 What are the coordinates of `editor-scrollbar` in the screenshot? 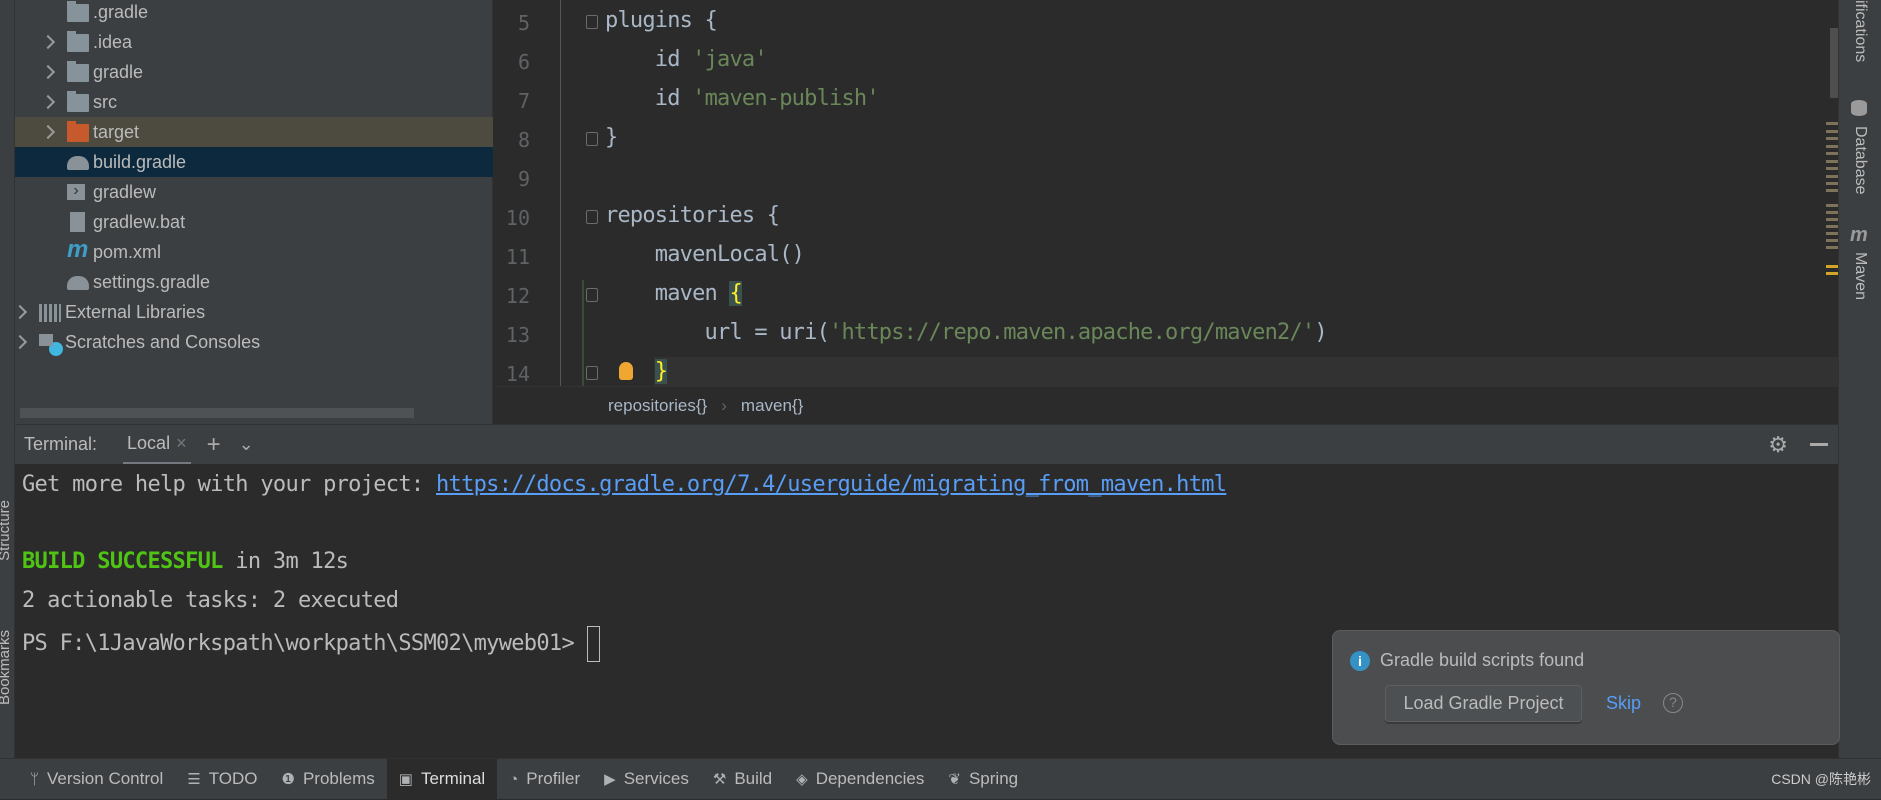 It's located at (1834, 63).